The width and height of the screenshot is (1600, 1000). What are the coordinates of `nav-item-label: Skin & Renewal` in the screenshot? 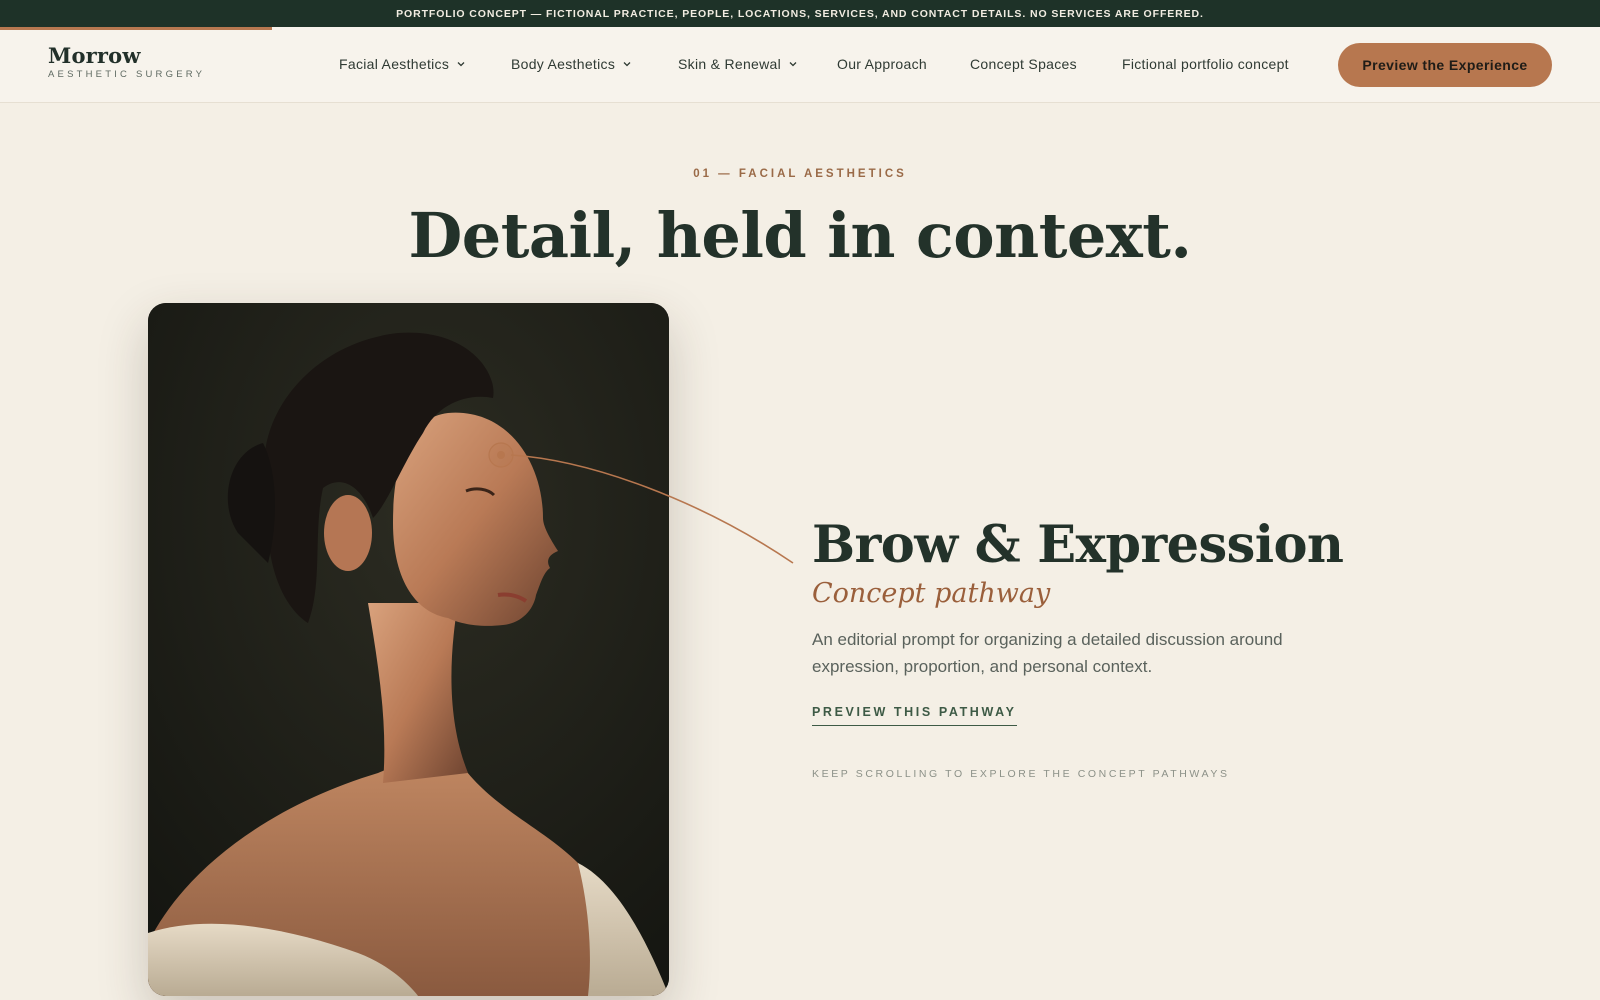 It's located at (730, 64).